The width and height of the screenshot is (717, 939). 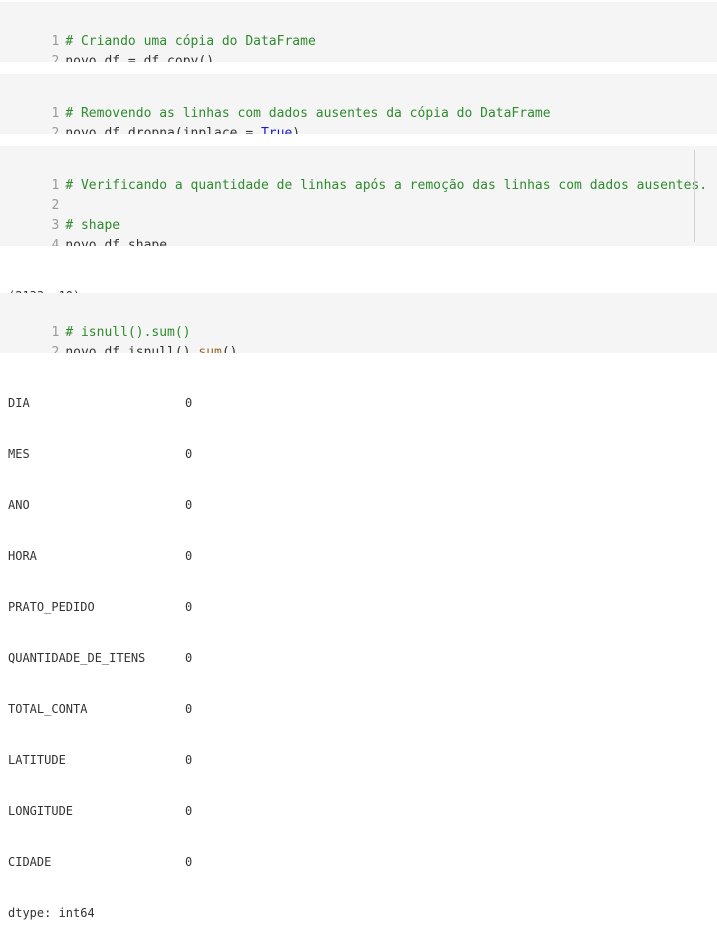 What do you see at coordinates (77, 658) in the screenshot?
I see `column-name: QUANTIDADE_DE_ITENS` at bounding box center [77, 658].